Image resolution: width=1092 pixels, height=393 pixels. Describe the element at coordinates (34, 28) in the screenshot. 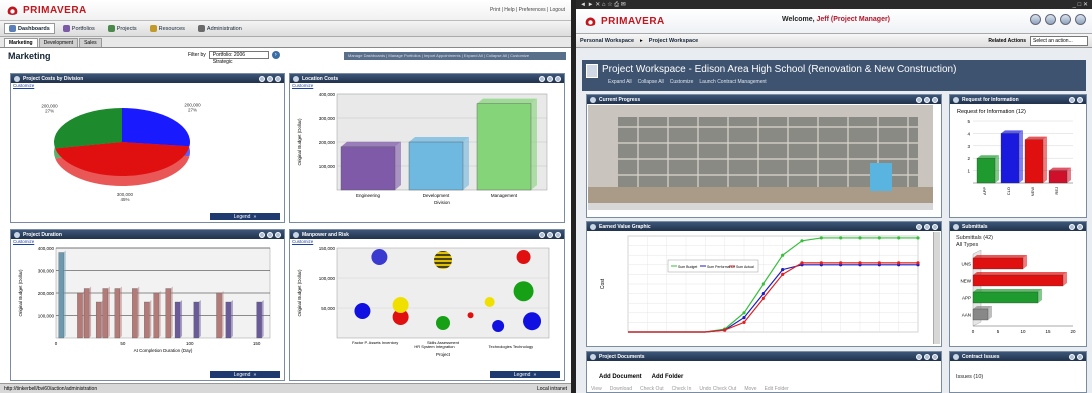

I see `nav-item-label: Dashboards` at that location.